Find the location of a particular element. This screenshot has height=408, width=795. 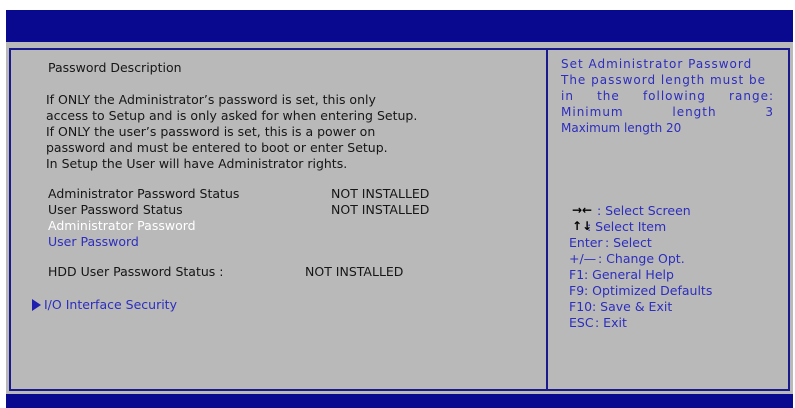

change-option-hint: : Change Opt. is located at coordinates (641, 258).